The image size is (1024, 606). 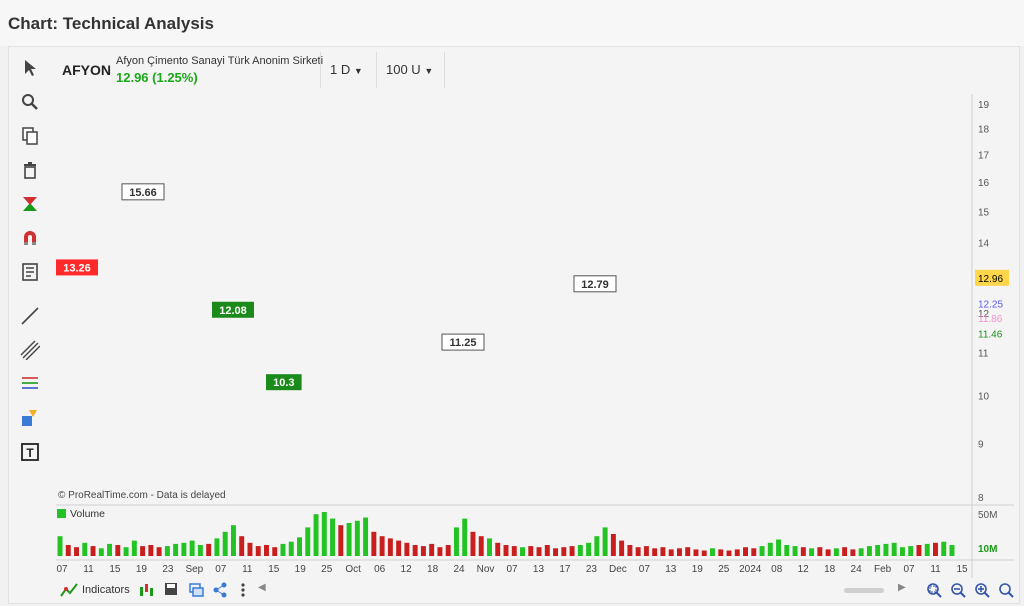 What do you see at coordinates (81, 101) in the screenshot?
I see `legend-label: Price` at bounding box center [81, 101].